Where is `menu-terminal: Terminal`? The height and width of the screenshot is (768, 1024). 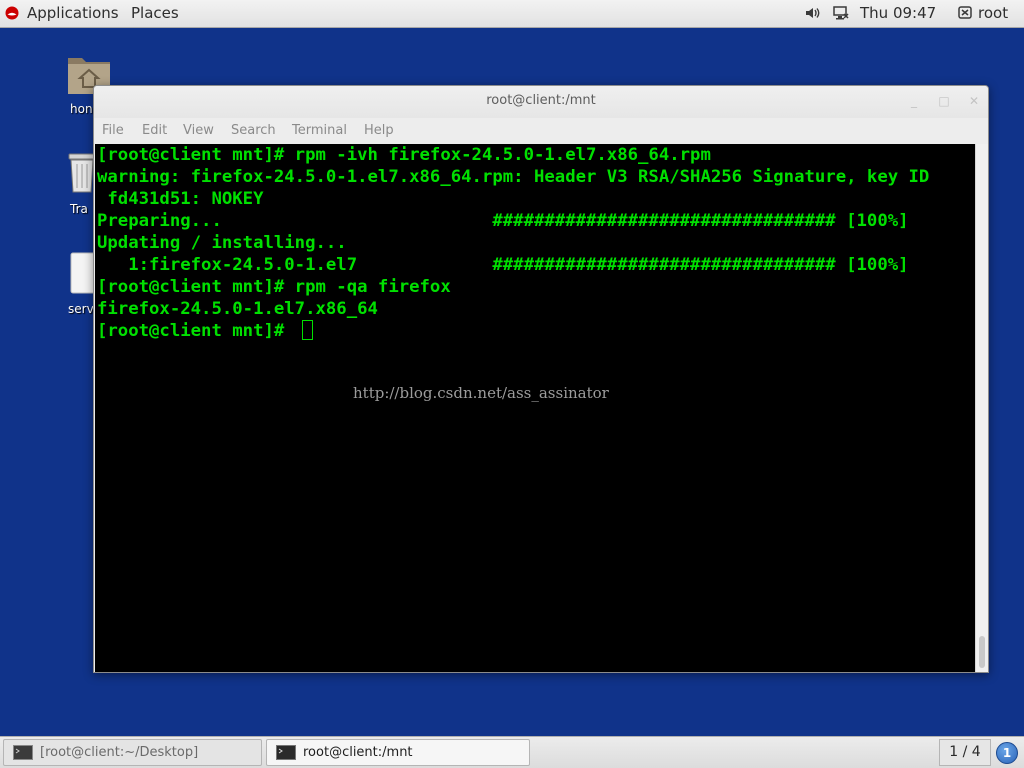
menu-terminal: Terminal is located at coordinates (319, 131).